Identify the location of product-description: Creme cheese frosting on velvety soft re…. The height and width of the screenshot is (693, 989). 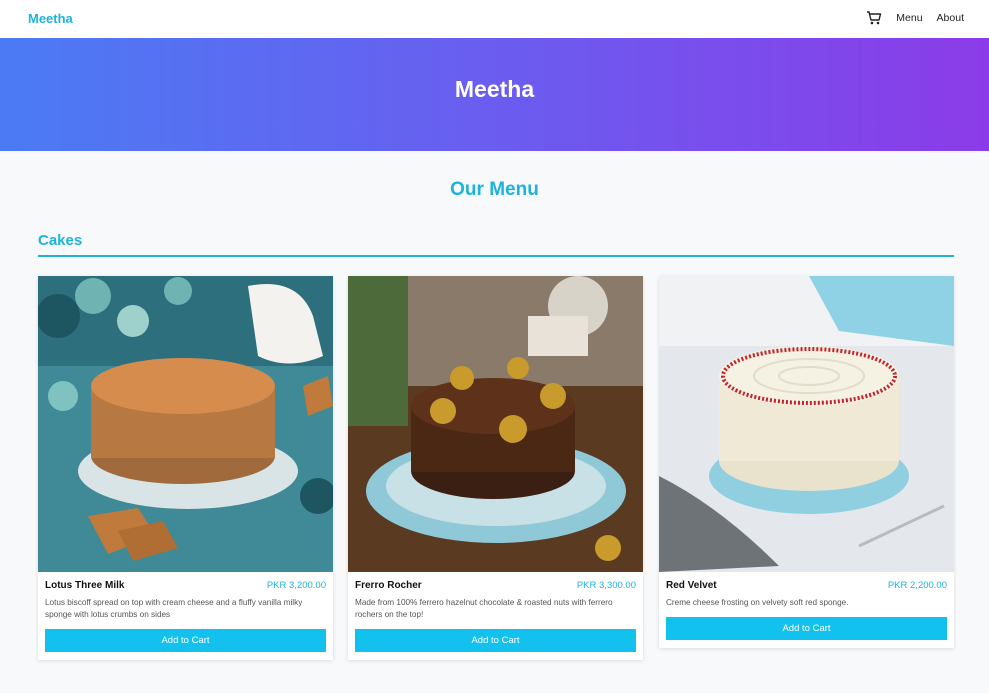
(757, 602).